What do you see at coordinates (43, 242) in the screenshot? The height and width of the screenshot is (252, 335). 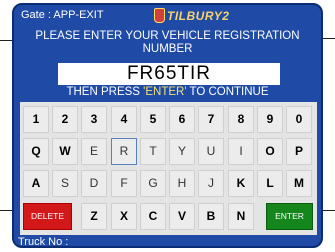 I see `truck-number-label: Truck No :` at bounding box center [43, 242].